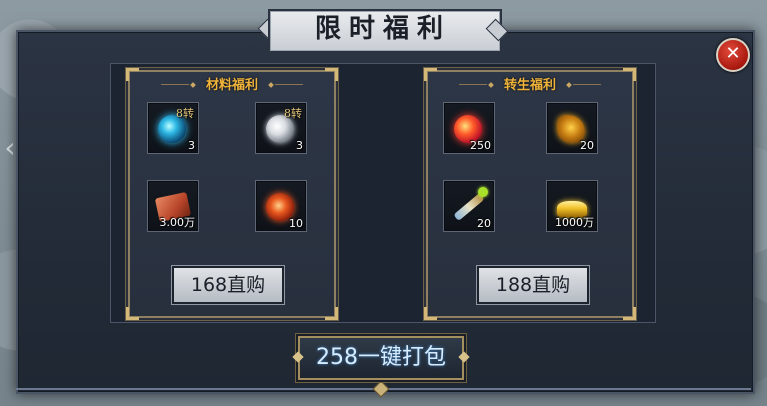 The height and width of the screenshot is (406, 767). I want to click on title-banner: 限时福利, so click(383, 31).